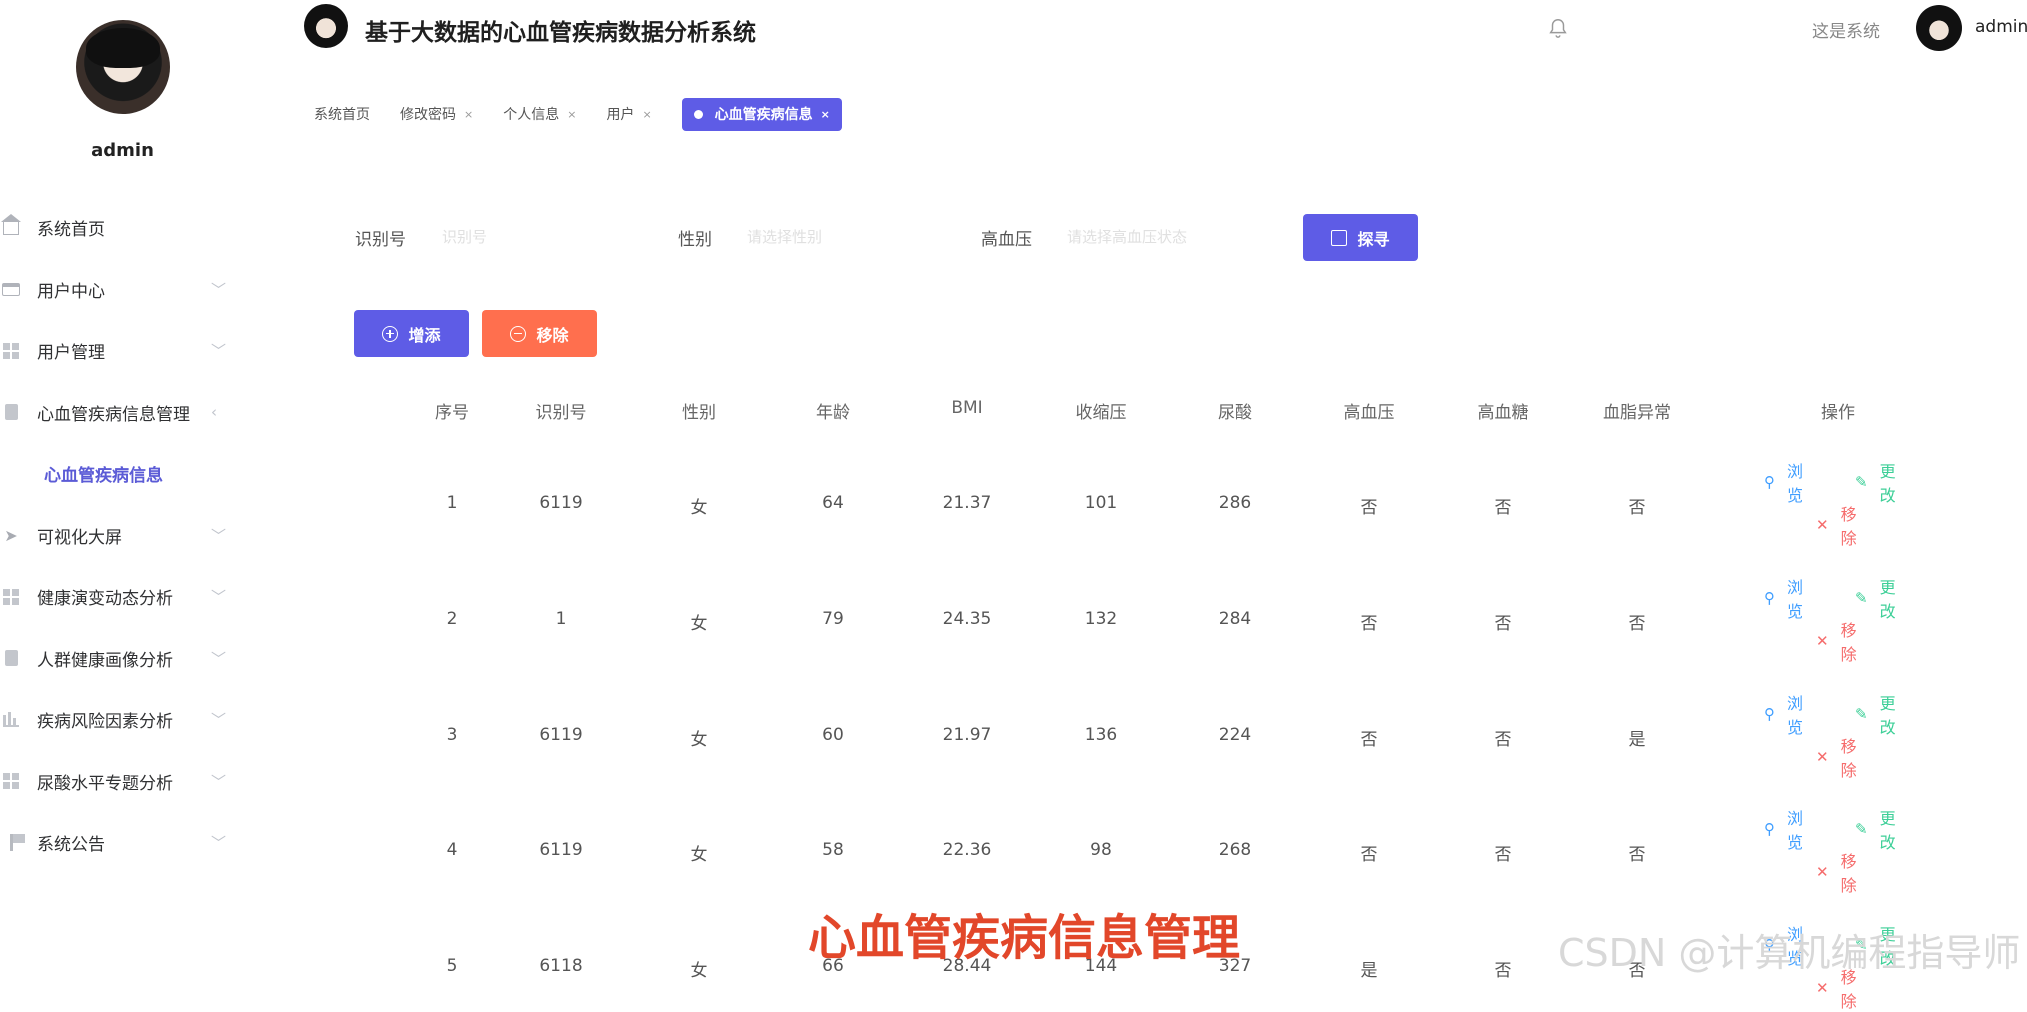 Image resolution: width=2027 pixels, height=1012 pixels. Describe the element at coordinates (552, 335) in the screenshot. I see `remove-button-label: 移除` at that location.